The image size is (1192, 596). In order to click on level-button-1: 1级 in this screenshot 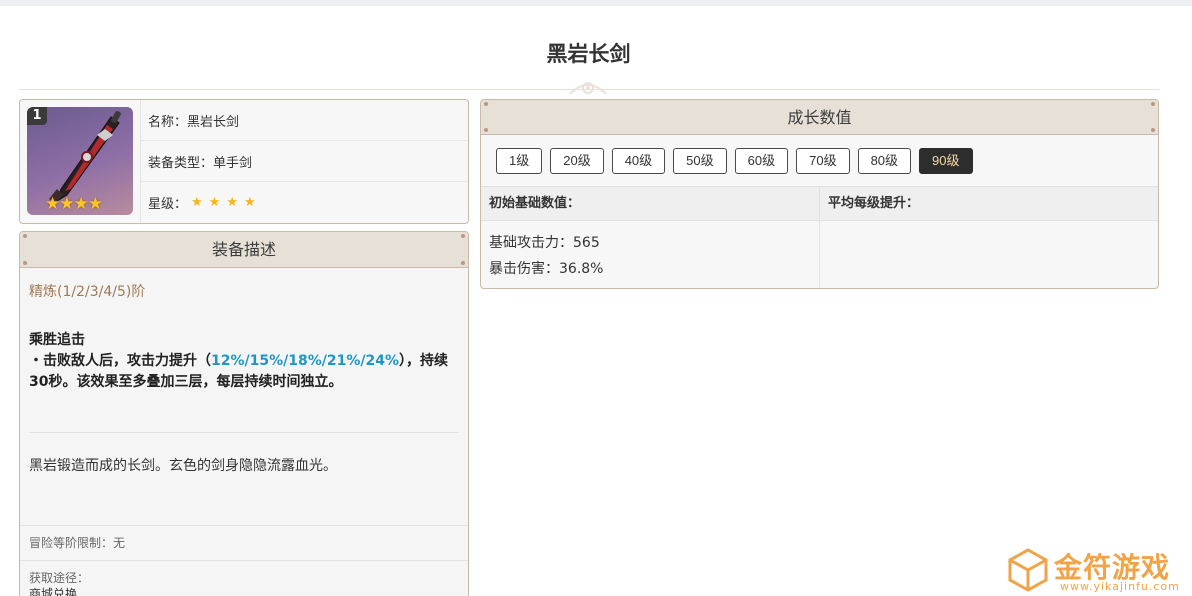, I will do `click(519, 161)`.